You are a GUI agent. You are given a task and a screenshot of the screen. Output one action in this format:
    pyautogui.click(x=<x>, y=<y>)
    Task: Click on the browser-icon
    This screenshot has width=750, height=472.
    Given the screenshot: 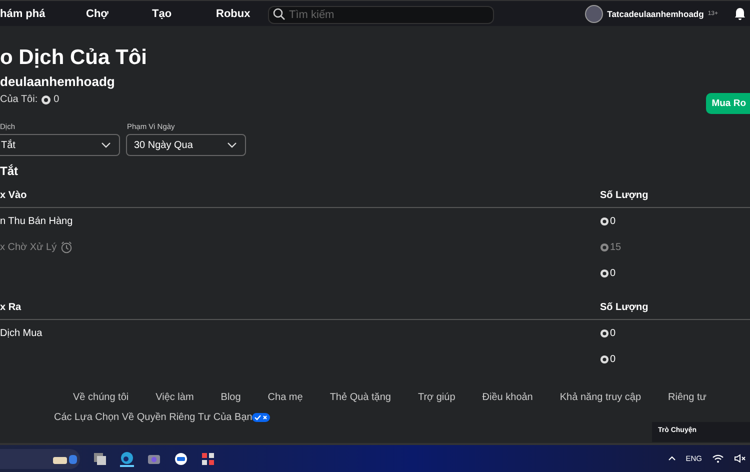 What is the action you would take?
    pyautogui.click(x=127, y=458)
    